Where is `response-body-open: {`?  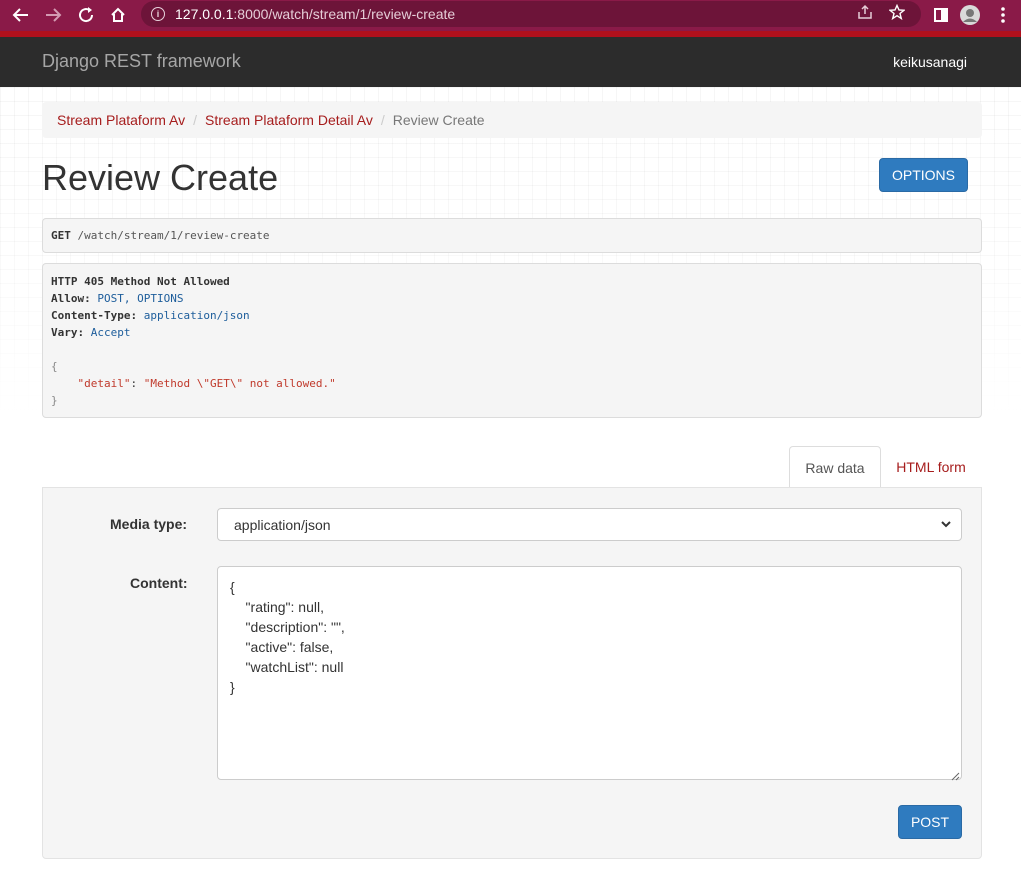 response-body-open: { is located at coordinates (54, 366).